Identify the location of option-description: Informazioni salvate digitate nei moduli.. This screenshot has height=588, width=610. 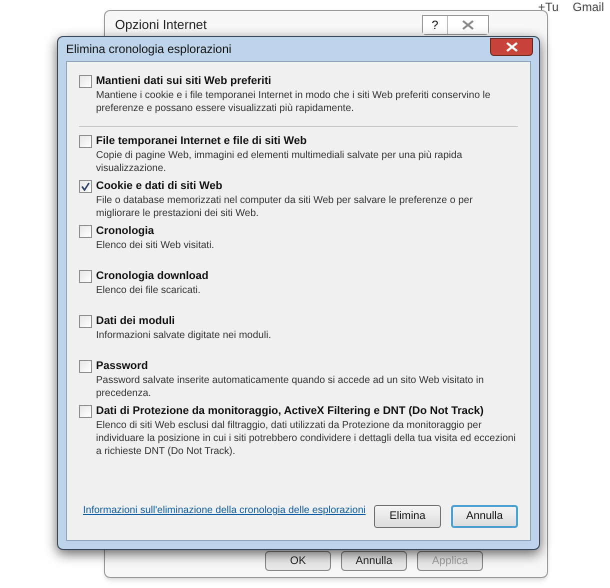
(184, 335).